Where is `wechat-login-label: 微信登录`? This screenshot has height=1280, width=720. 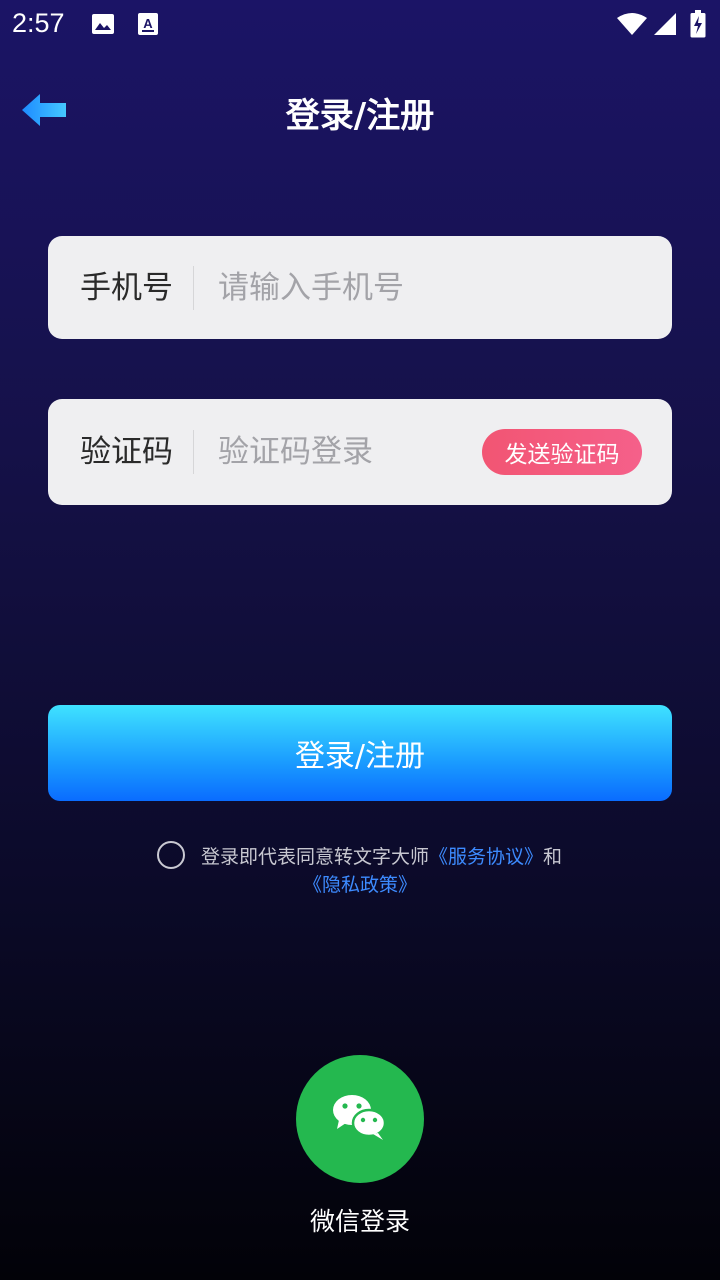
wechat-login-label: 微信登录 is located at coordinates (359, 1221).